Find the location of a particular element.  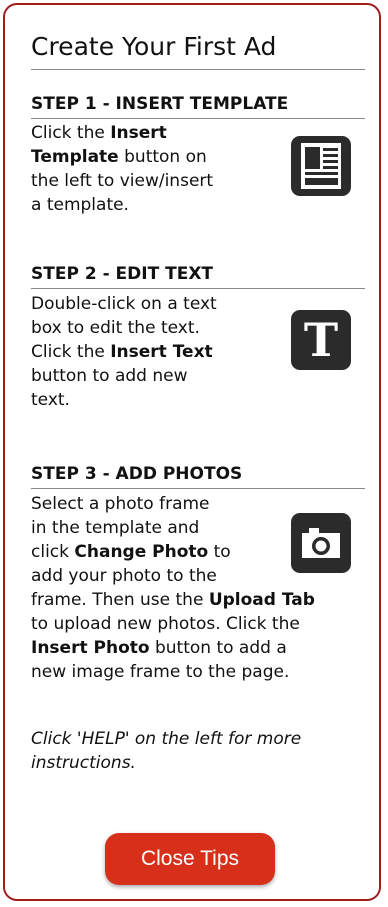

bold-term: Template is located at coordinates (75, 157).